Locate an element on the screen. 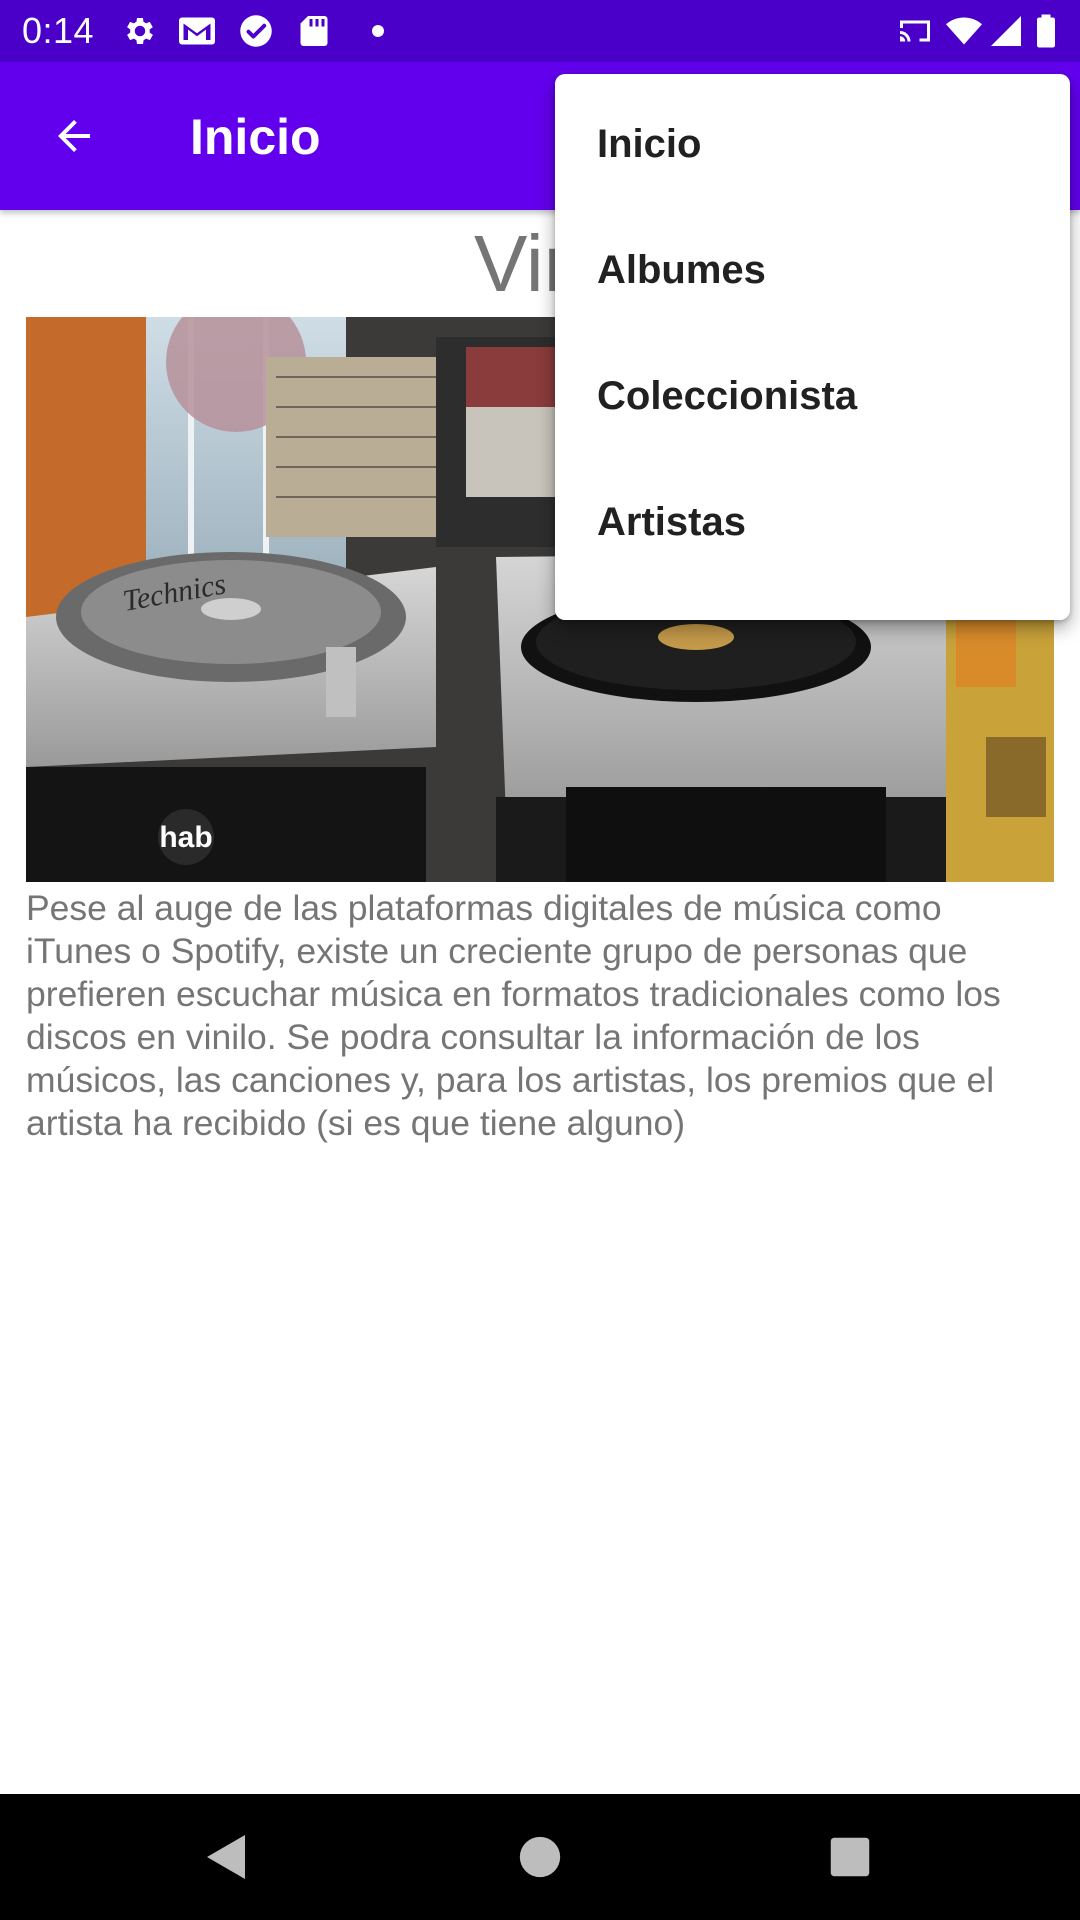 The image size is (1080, 1920). image-caption: hab is located at coordinates (185, 837).